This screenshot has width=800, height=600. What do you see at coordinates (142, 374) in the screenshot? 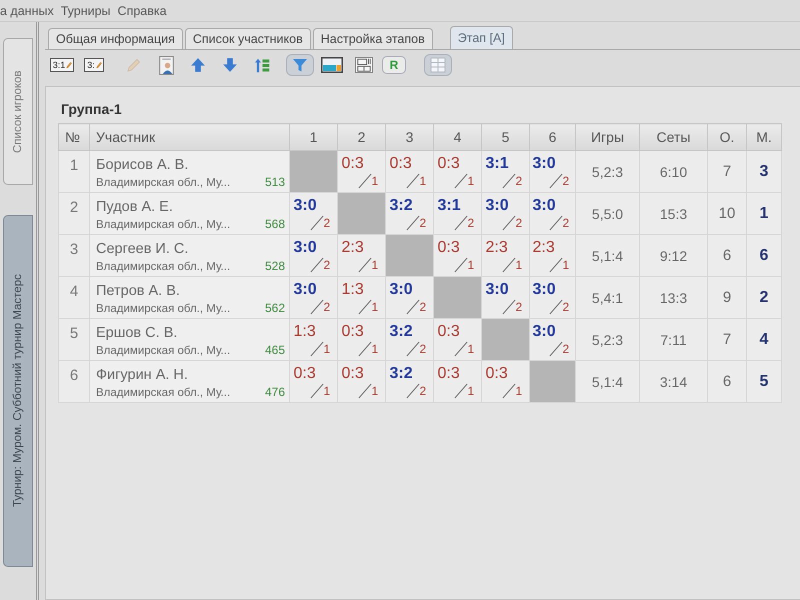
I see `participant-name: Фигурин А. Н.` at bounding box center [142, 374].